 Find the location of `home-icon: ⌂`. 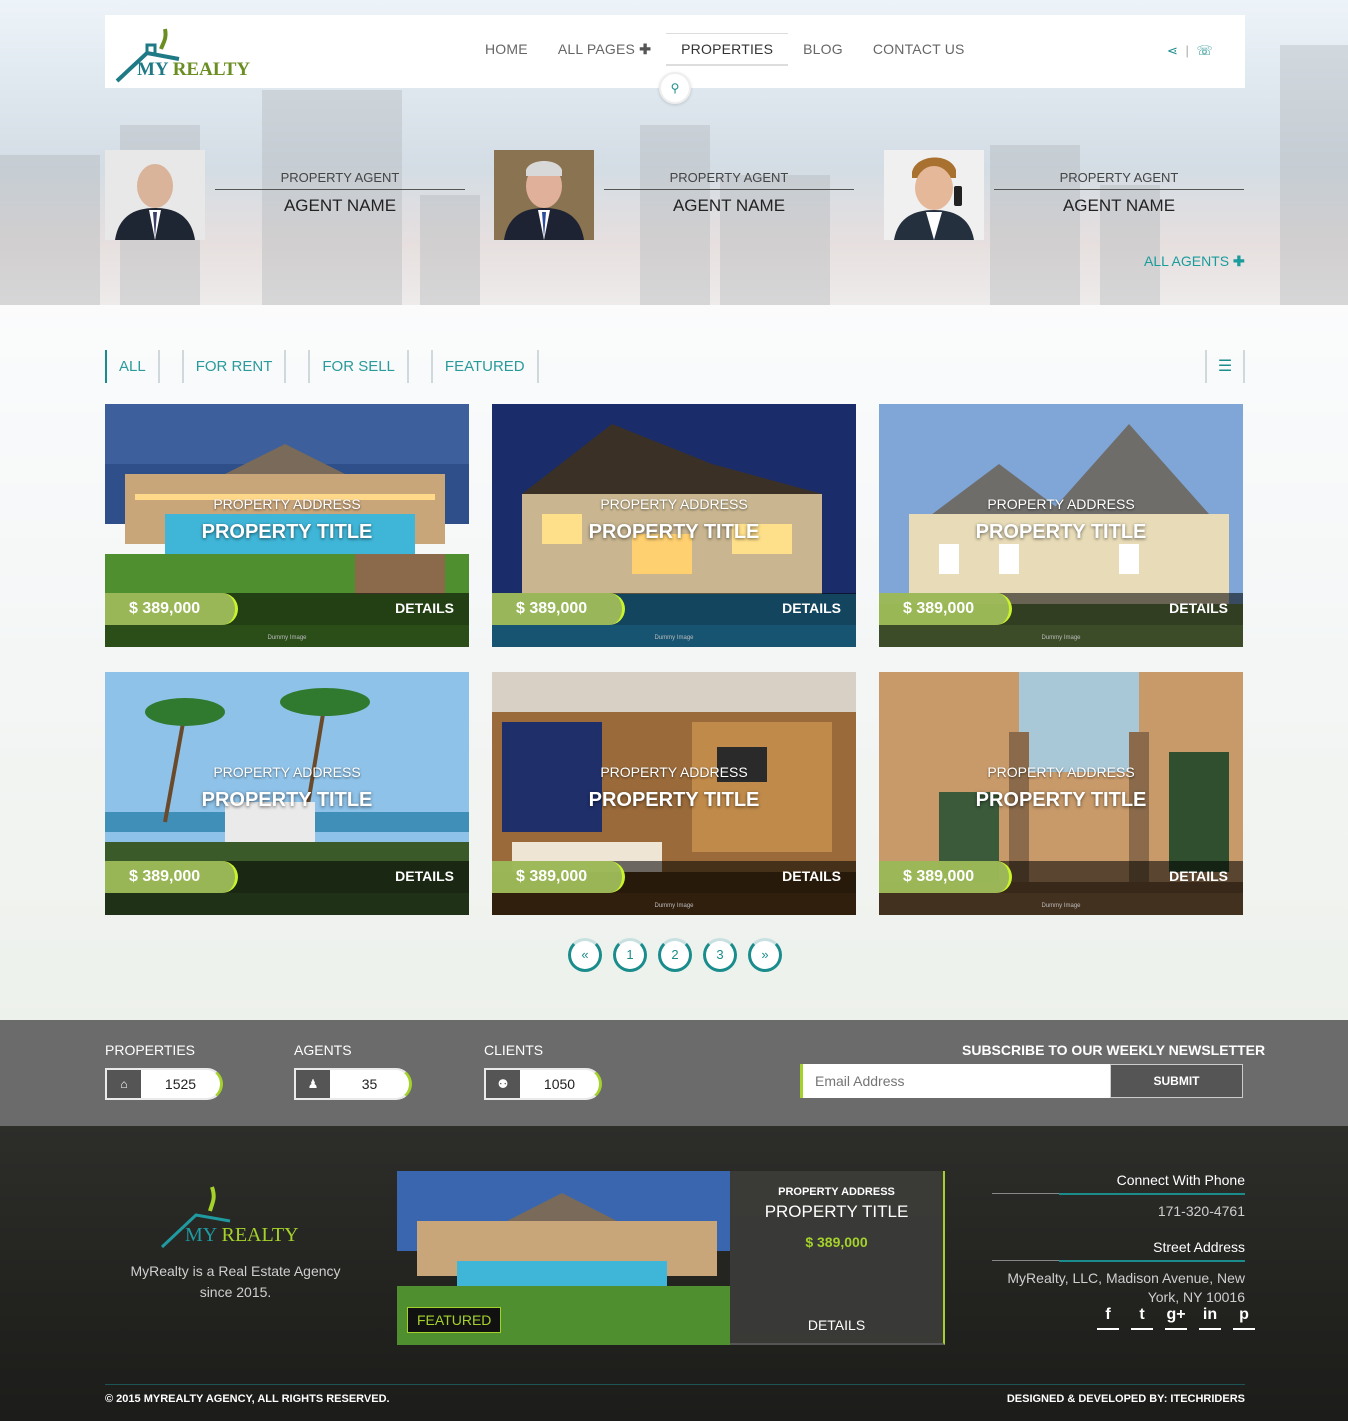

home-icon: ⌂ is located at coordinates (124, 1084).